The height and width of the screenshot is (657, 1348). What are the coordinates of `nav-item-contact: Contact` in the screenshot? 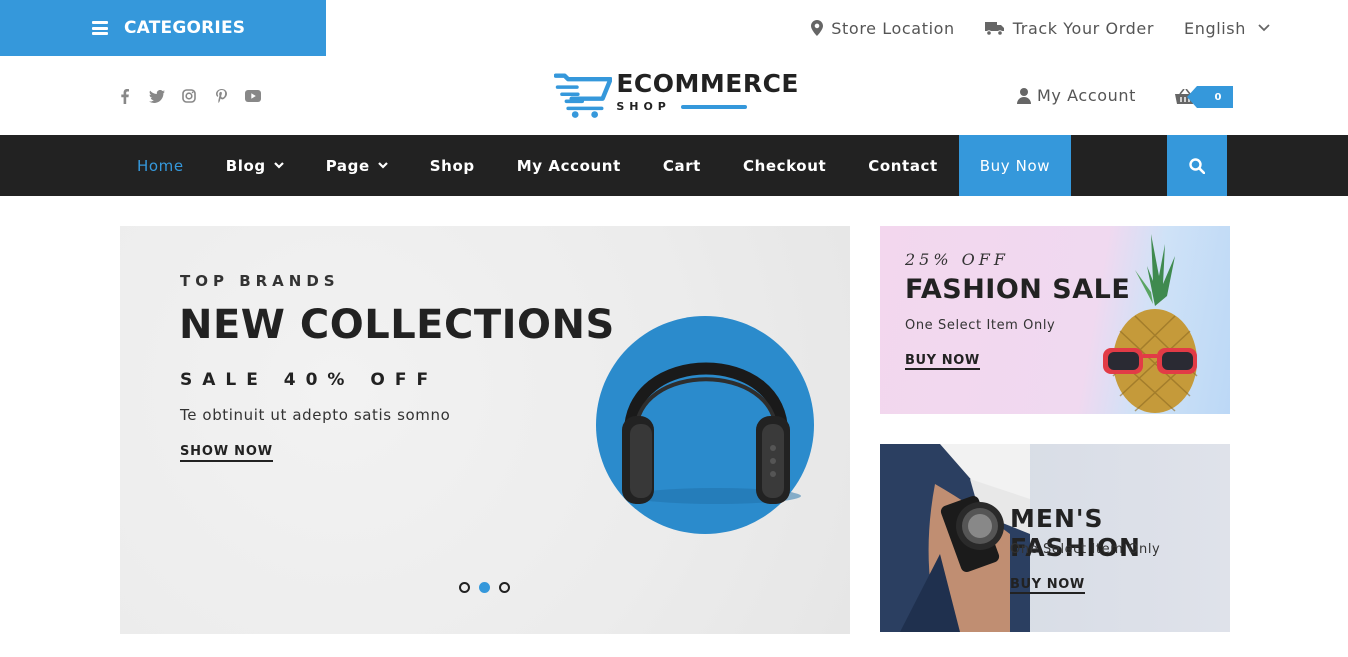 It's located at (903, 165).